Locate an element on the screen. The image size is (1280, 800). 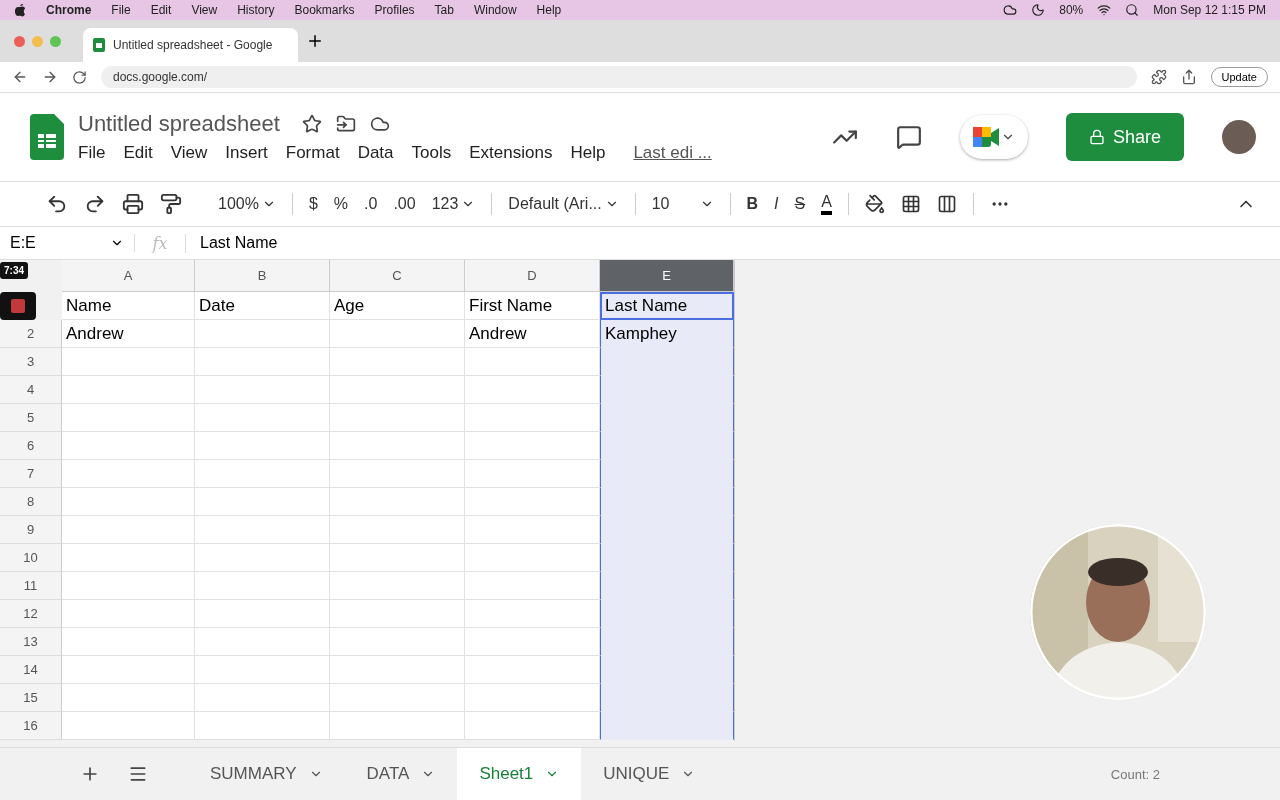
row-header: 2 is located at coordinates (31, 334).